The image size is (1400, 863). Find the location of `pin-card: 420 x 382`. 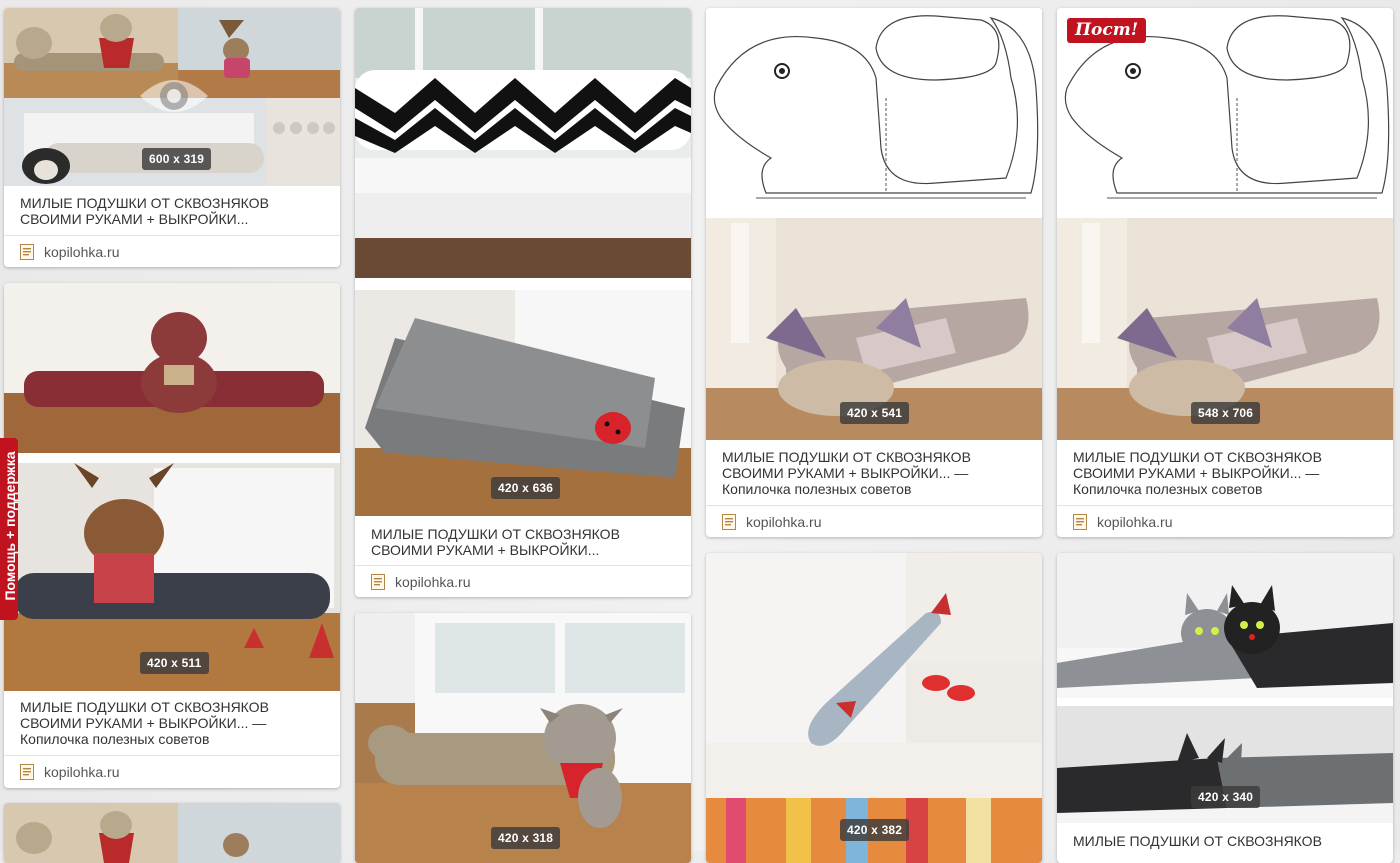

pin-card: 420 x 382 is located at coordinates (874, 708).